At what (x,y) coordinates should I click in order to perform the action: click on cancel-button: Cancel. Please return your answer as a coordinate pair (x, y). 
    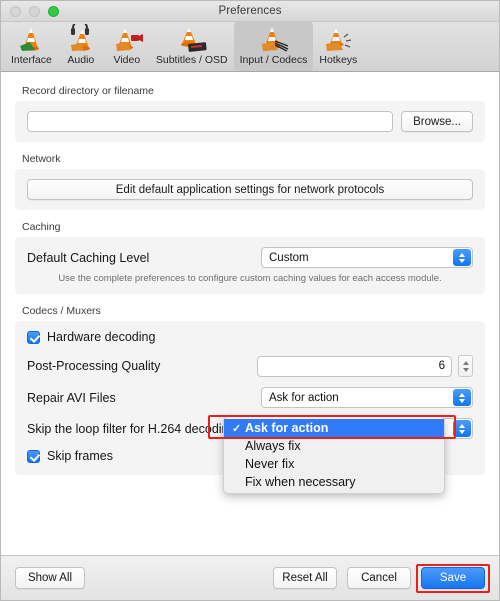
    Looking at the image, I should click on (379, 578).